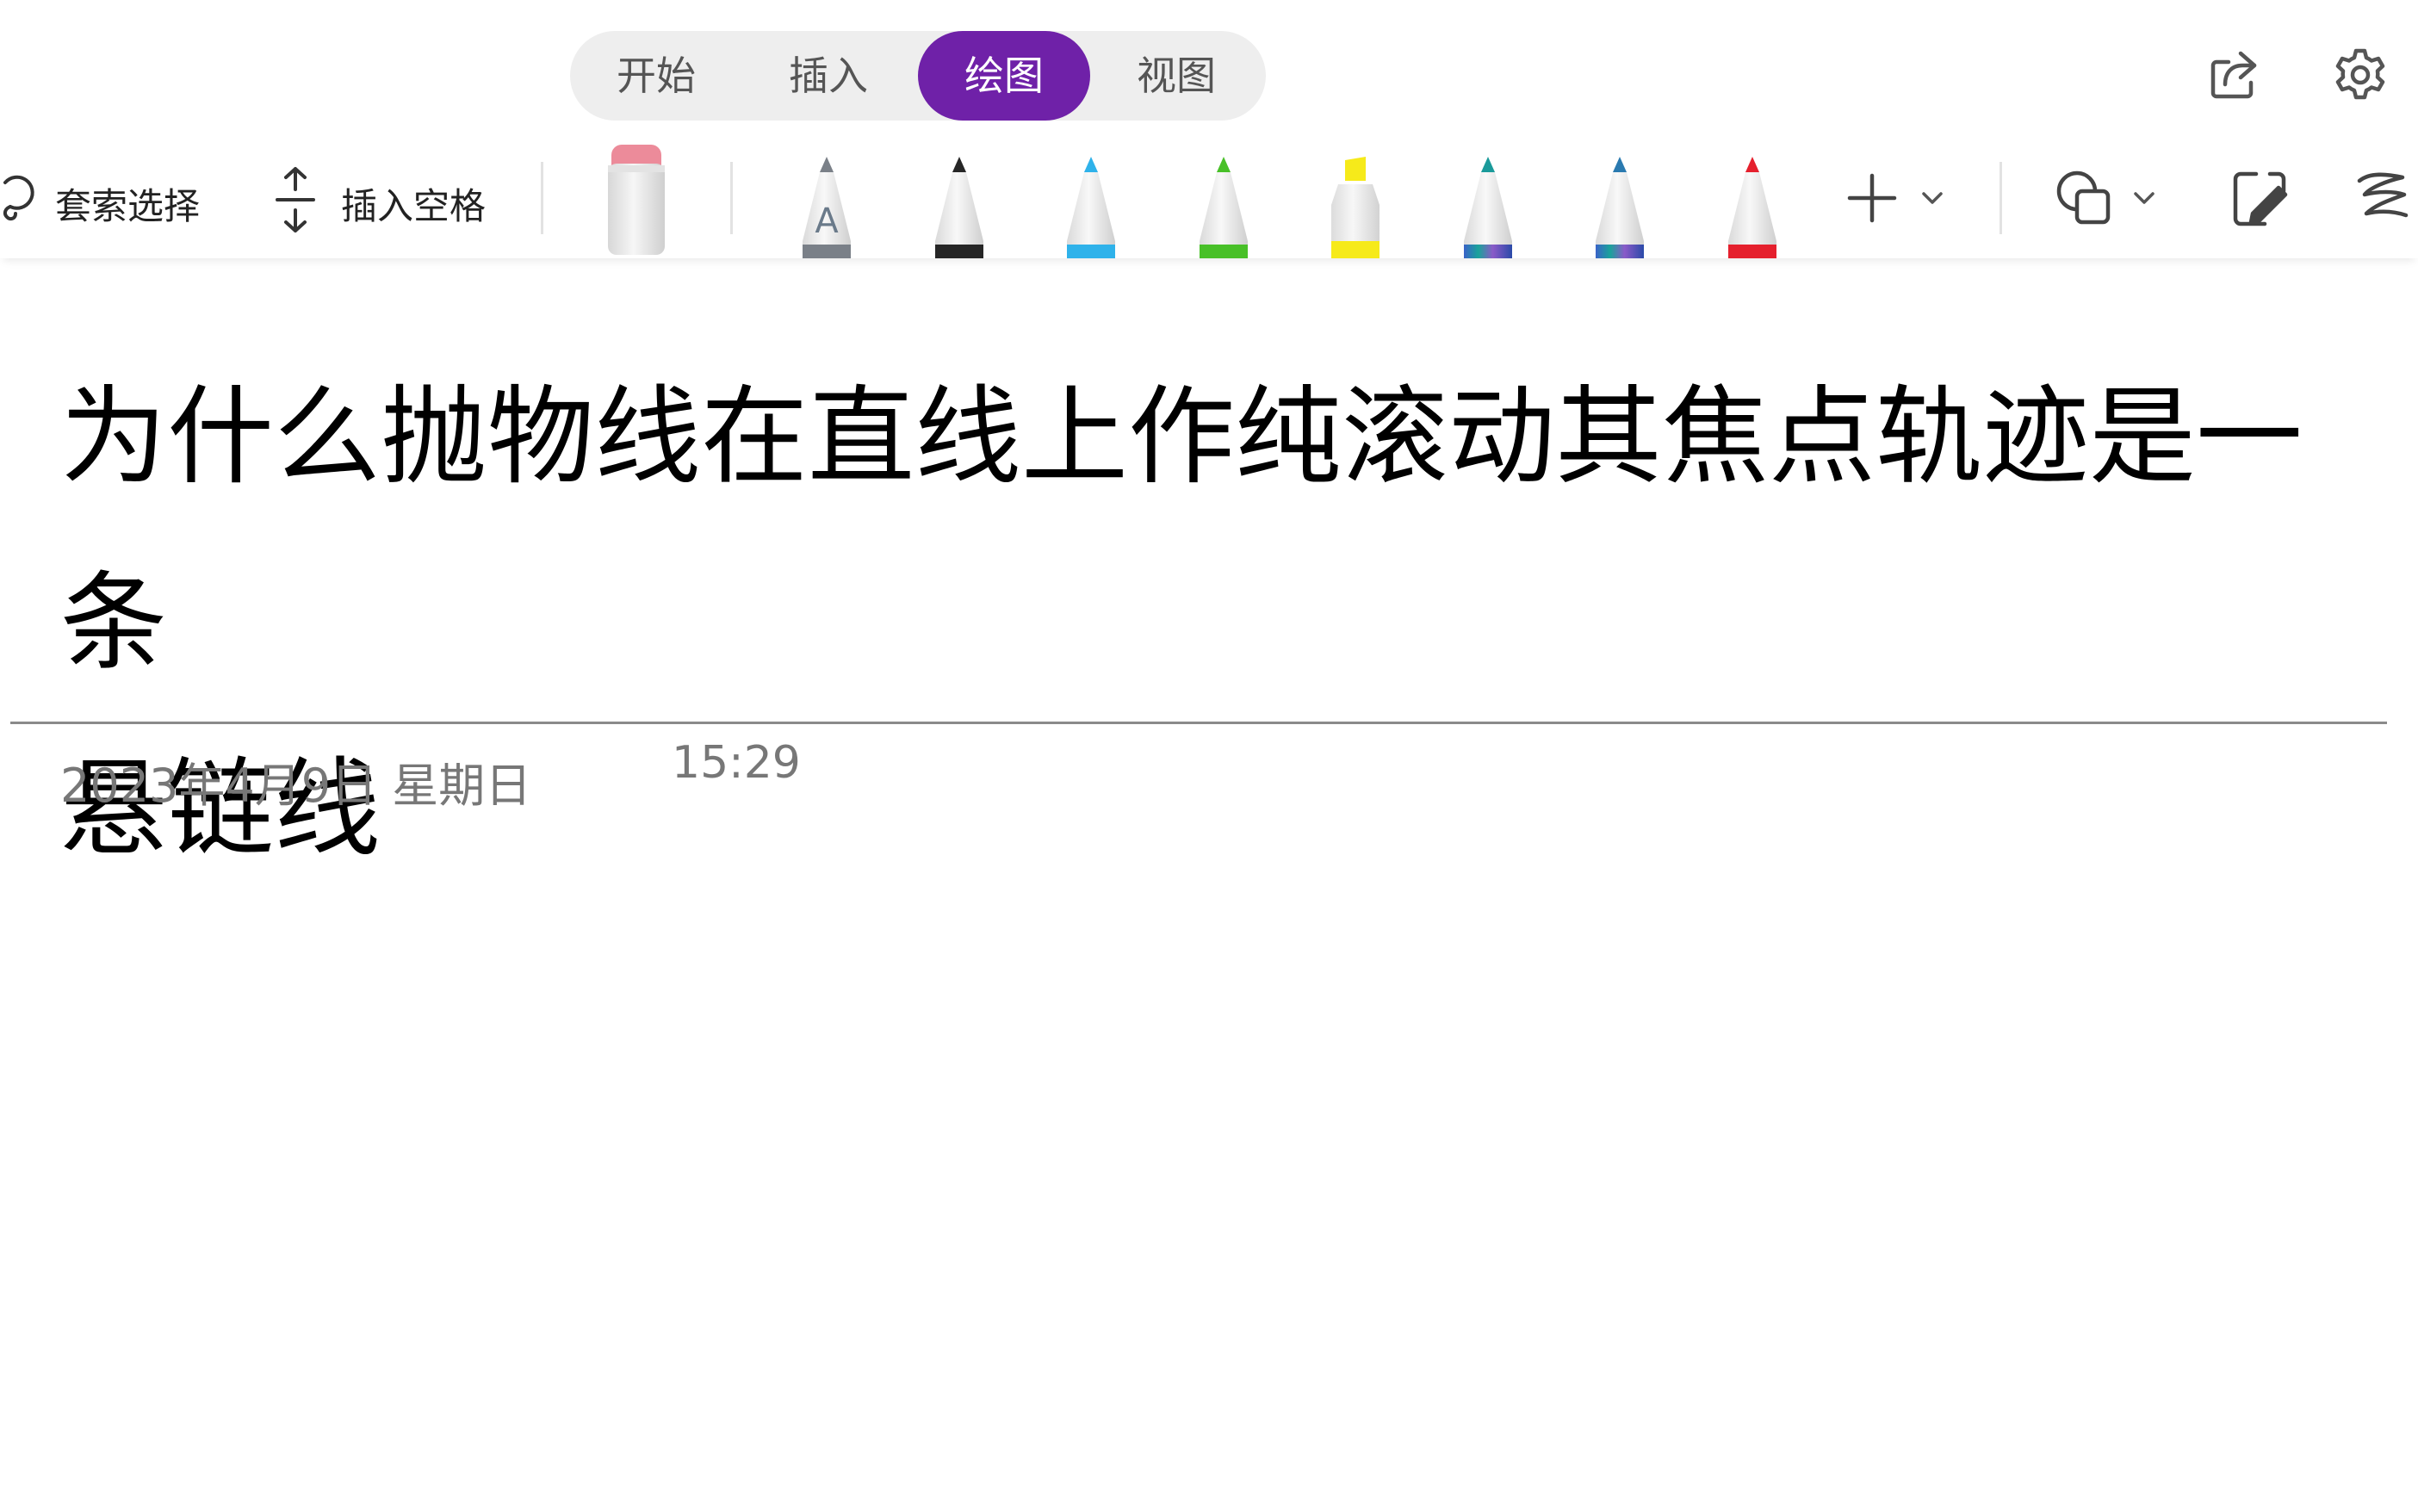  I want to click on ink-to-shape-icon, so click(2261, 198).